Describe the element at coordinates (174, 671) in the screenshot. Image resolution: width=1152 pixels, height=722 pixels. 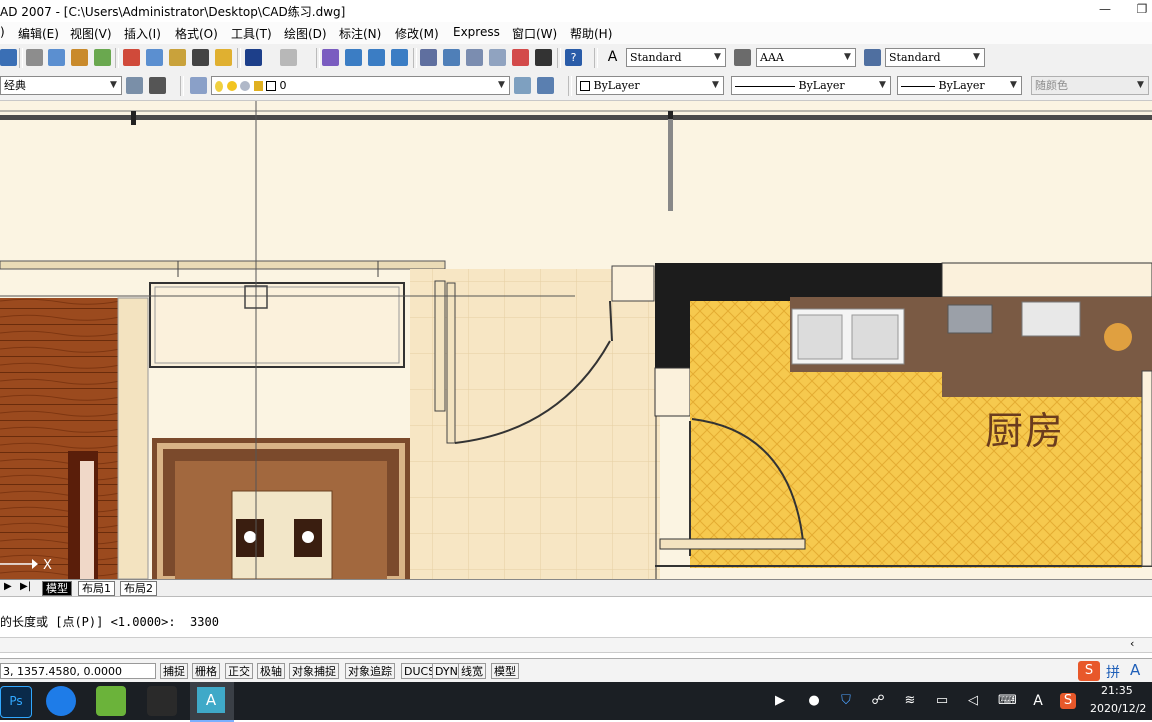
I see `snap-toggle: 捕捉` at that location.